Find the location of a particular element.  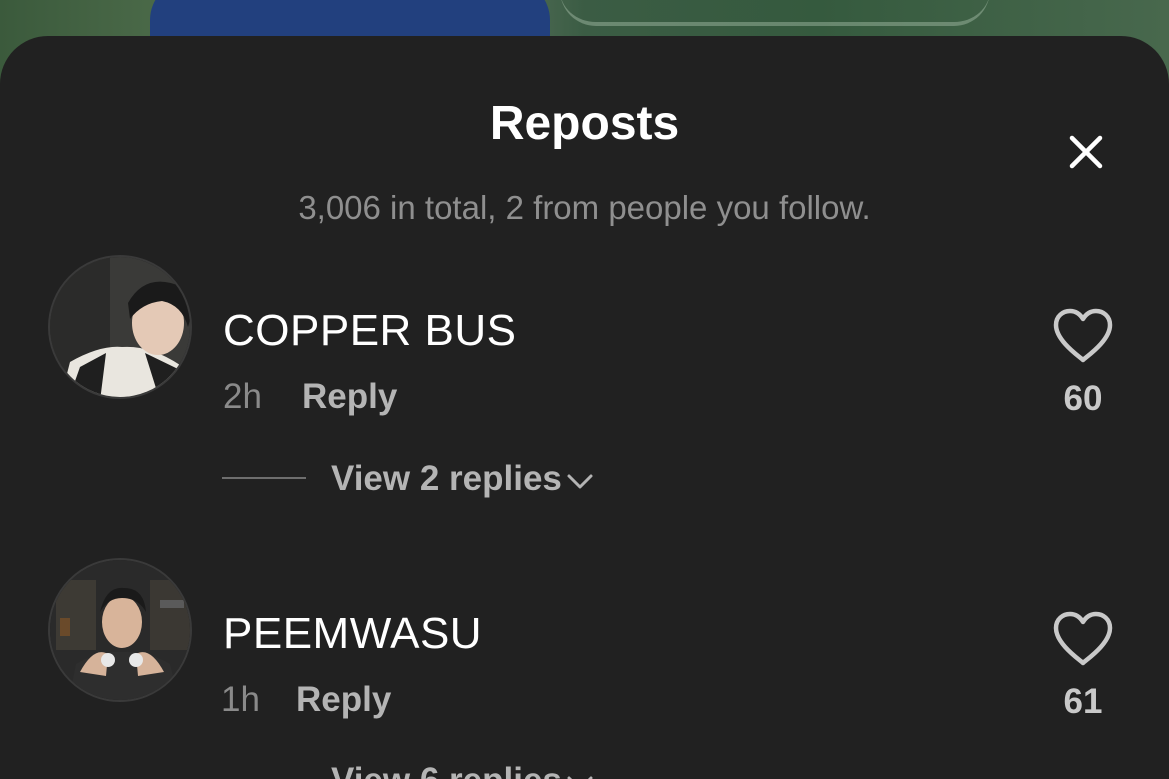

view-replies-button: View 6 replies is located at coordinates (462, 770).